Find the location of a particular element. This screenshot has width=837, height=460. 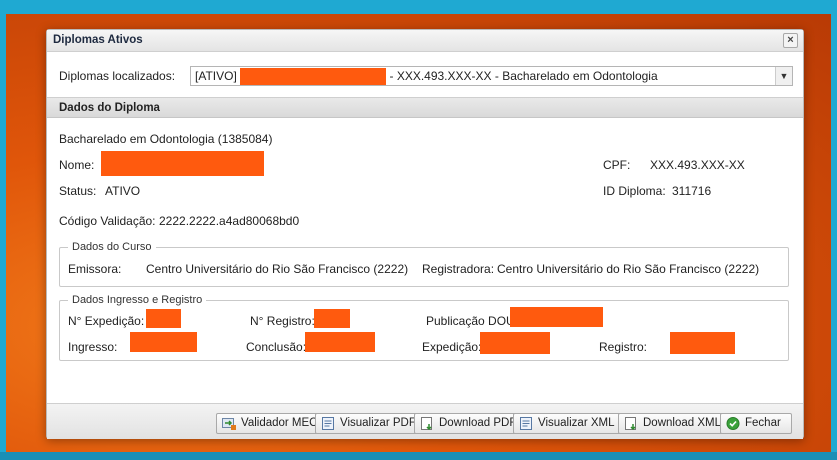

registro-label: Registro: is located at coordinates (623, 347).